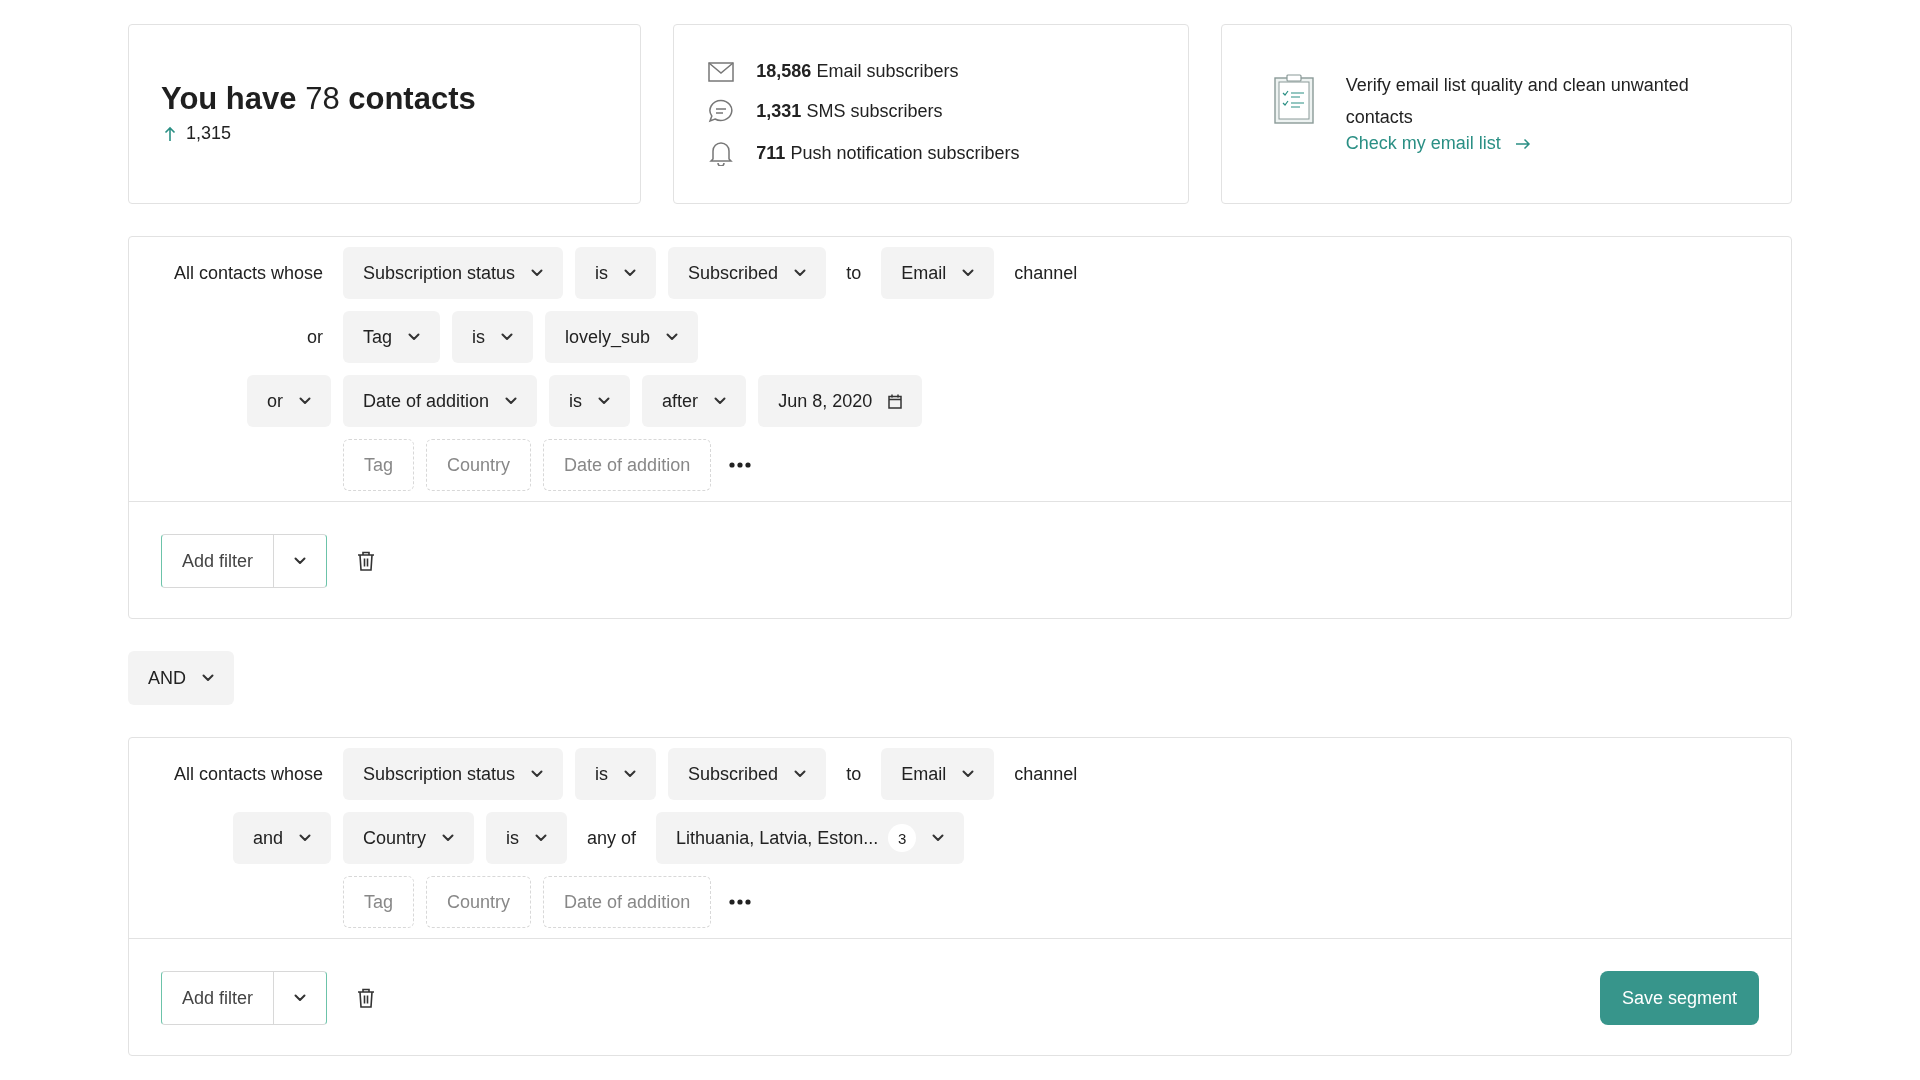 The image size is (1920, 1080). Describe the element at coordinates (902, 838) in the screenshot. I see `count-badge: 3` at that location.